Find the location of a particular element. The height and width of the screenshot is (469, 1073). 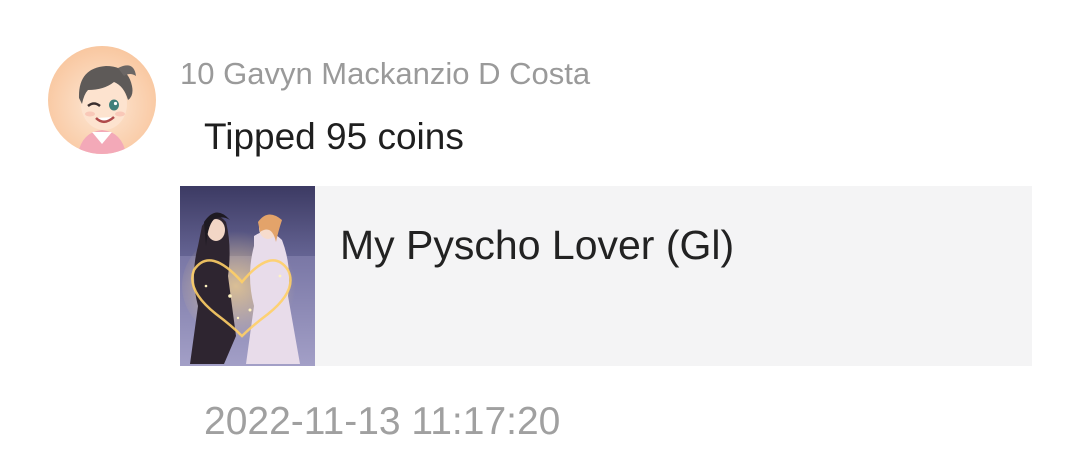

user-avatar-icon is located at coordinates (107, 109).